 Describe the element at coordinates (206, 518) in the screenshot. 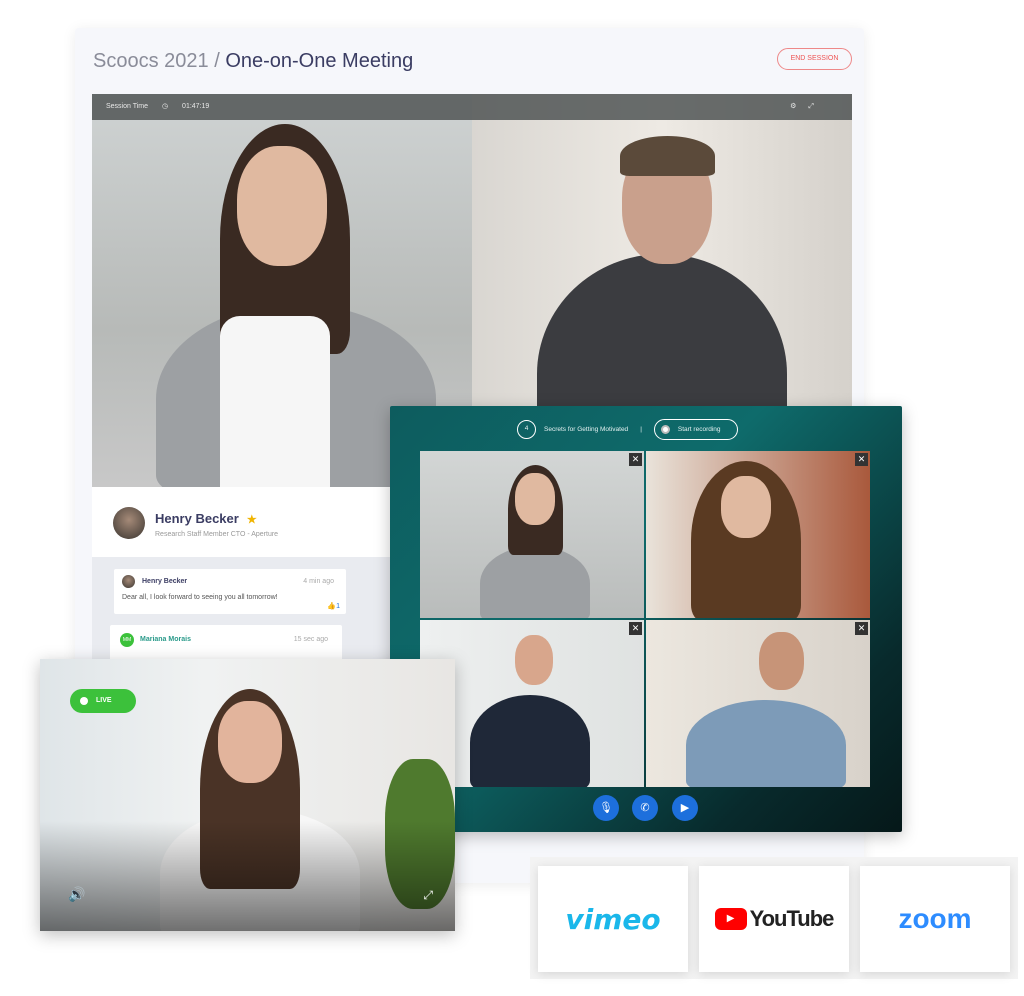

I see `profile-name: Henry Becker ★` at that location.